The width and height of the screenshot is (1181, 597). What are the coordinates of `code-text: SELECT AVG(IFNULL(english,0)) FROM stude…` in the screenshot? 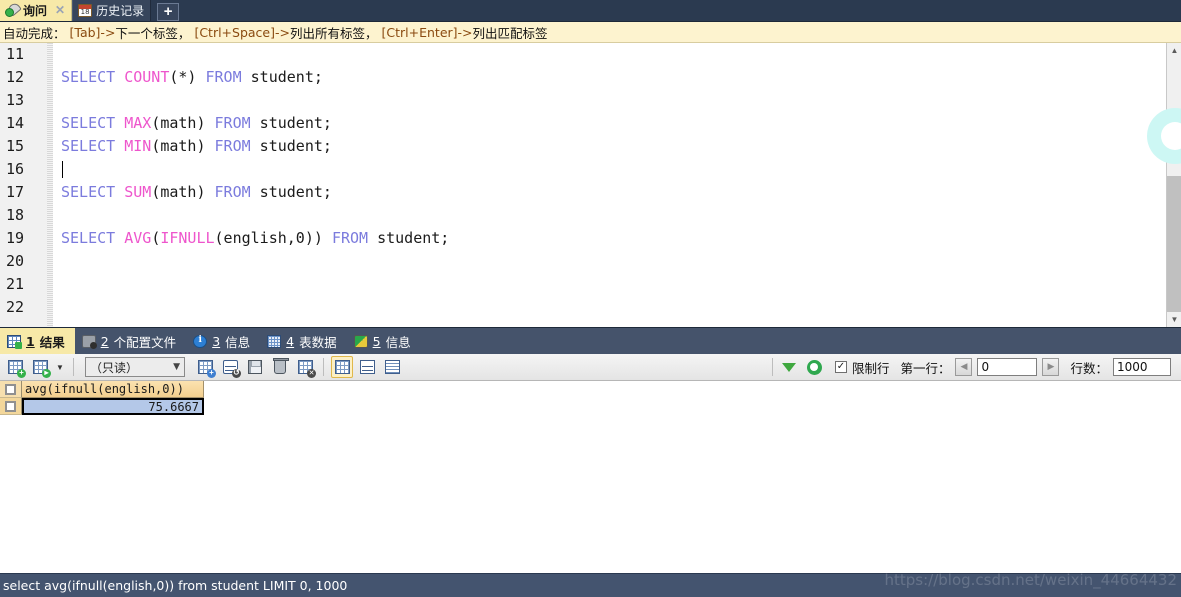 It's located at (248, 238).